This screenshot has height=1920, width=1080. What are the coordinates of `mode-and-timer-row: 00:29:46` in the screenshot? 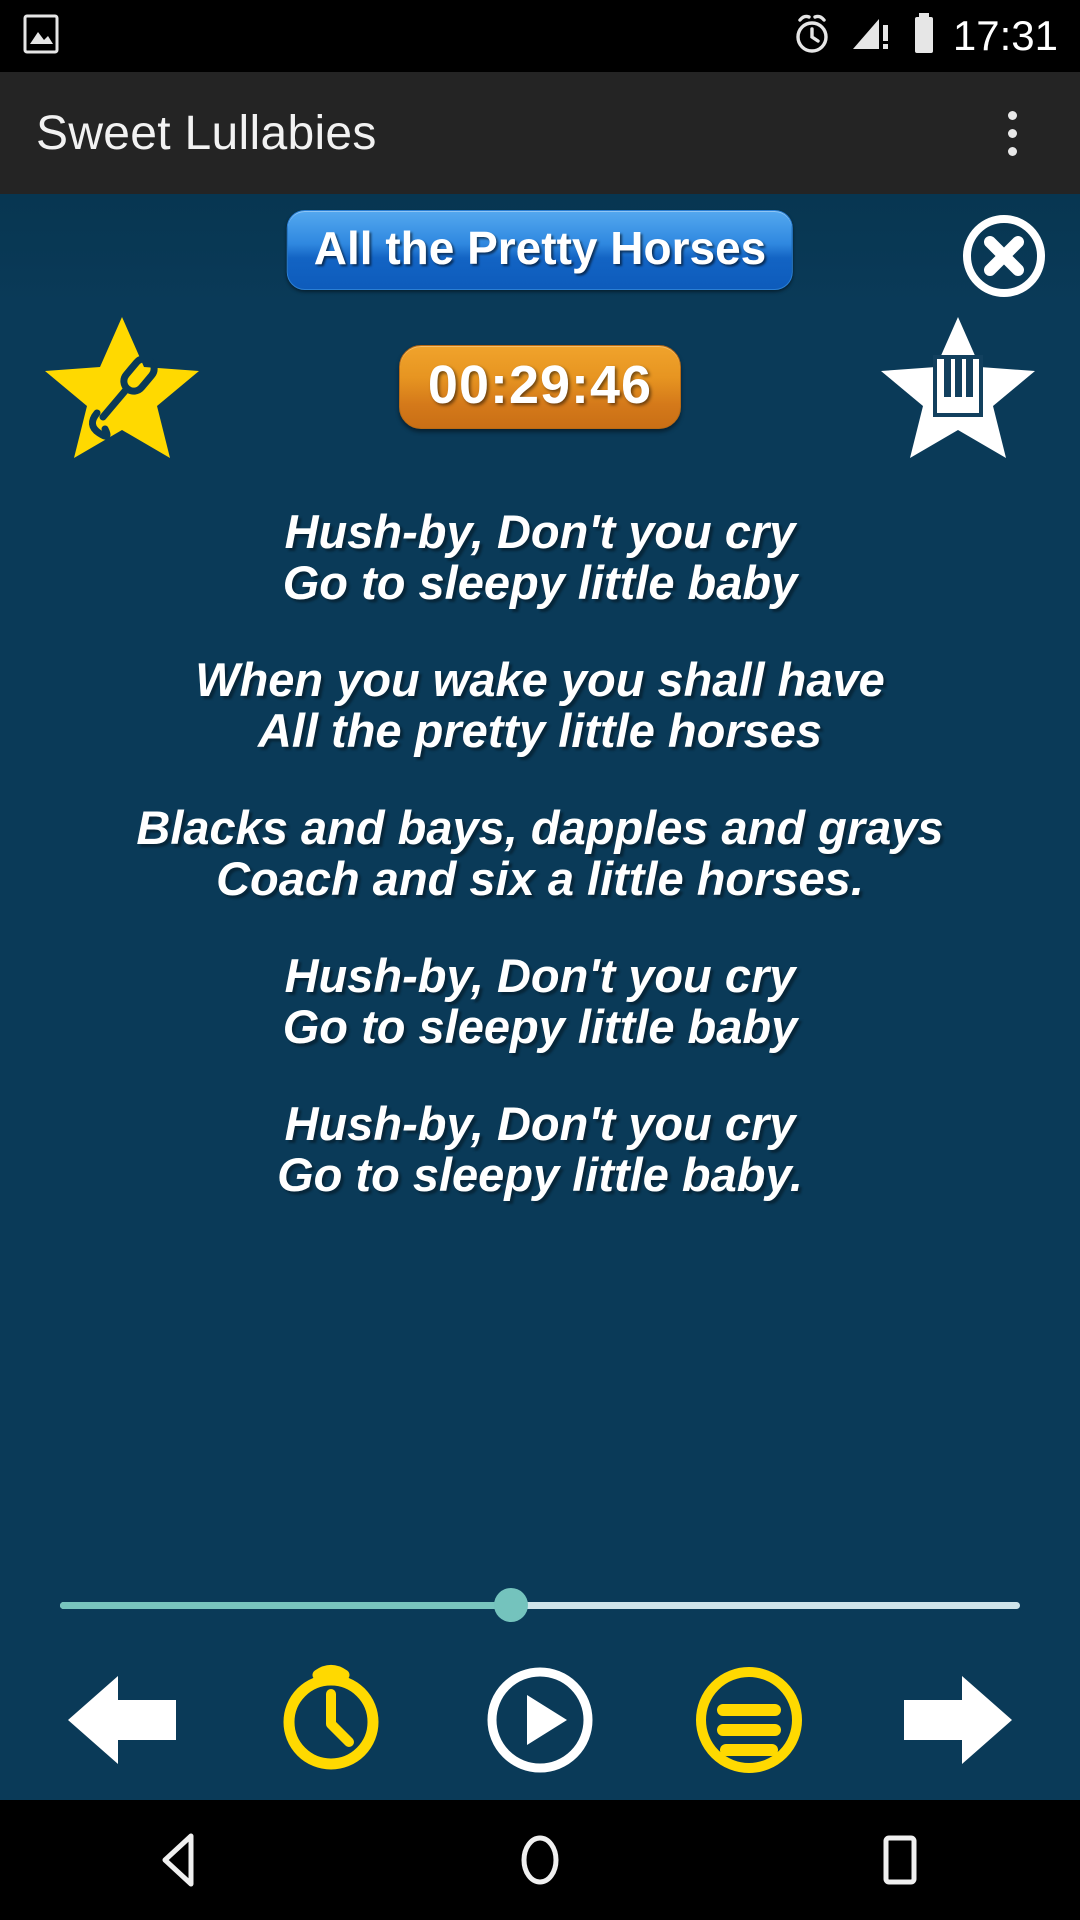 It's located at (540, 387).